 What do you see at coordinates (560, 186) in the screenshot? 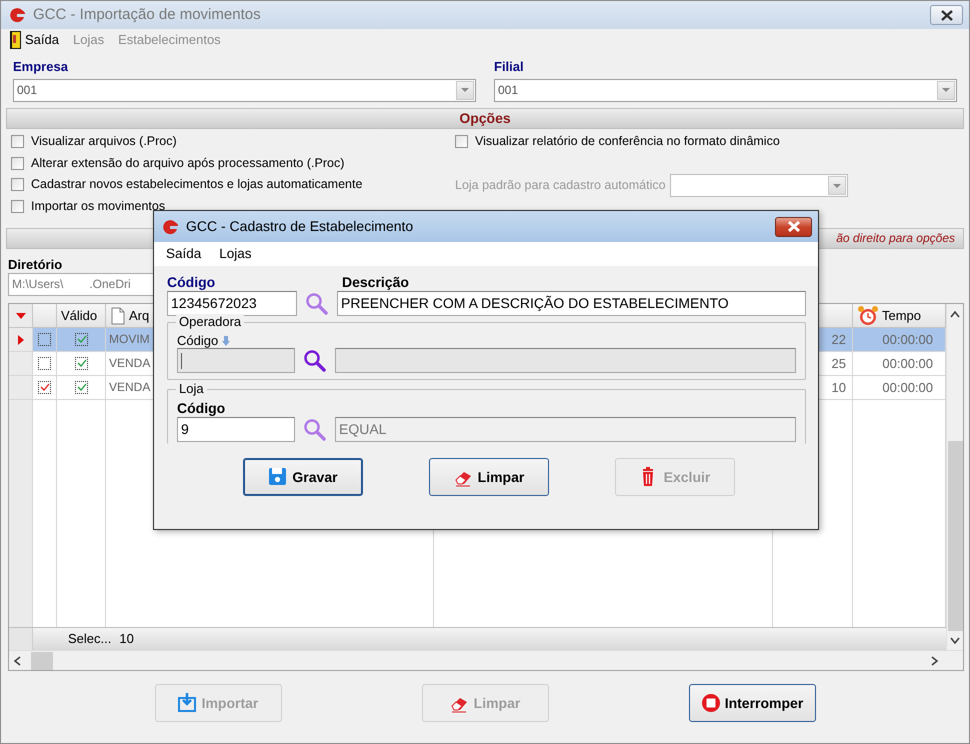
I see `field-label: Loja padrão para cadastro automático` at bounding box center [560, 186].